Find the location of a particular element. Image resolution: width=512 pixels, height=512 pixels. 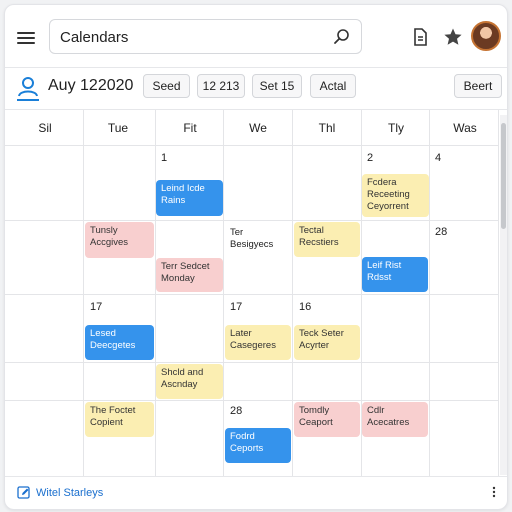

footer-divider is located at coordinates (256, 476).